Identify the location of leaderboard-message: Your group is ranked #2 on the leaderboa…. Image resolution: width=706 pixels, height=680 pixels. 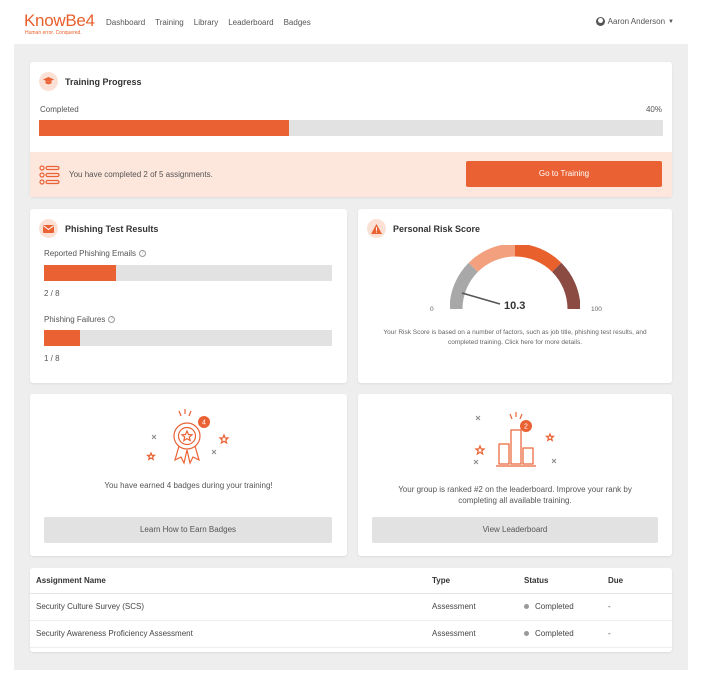
(515, 495).